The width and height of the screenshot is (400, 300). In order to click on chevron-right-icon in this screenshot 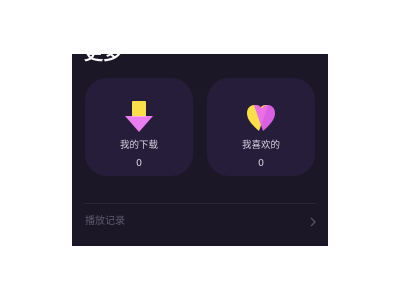, I will do `click(313, 222)`.